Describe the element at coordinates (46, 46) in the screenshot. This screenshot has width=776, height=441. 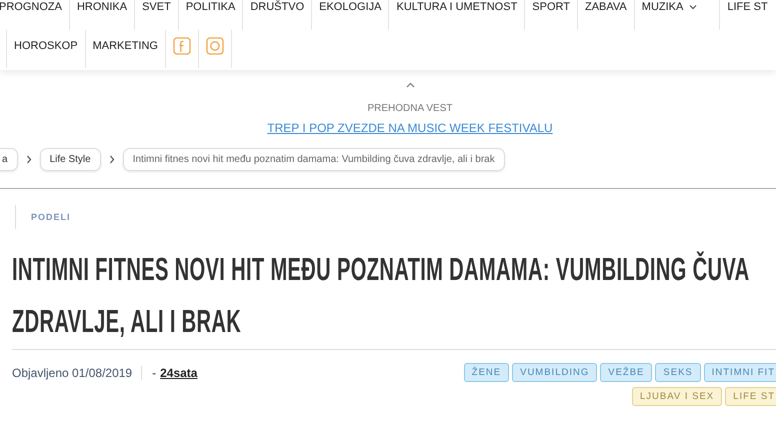
I see `nav-link: HOROSKOP` at that location.